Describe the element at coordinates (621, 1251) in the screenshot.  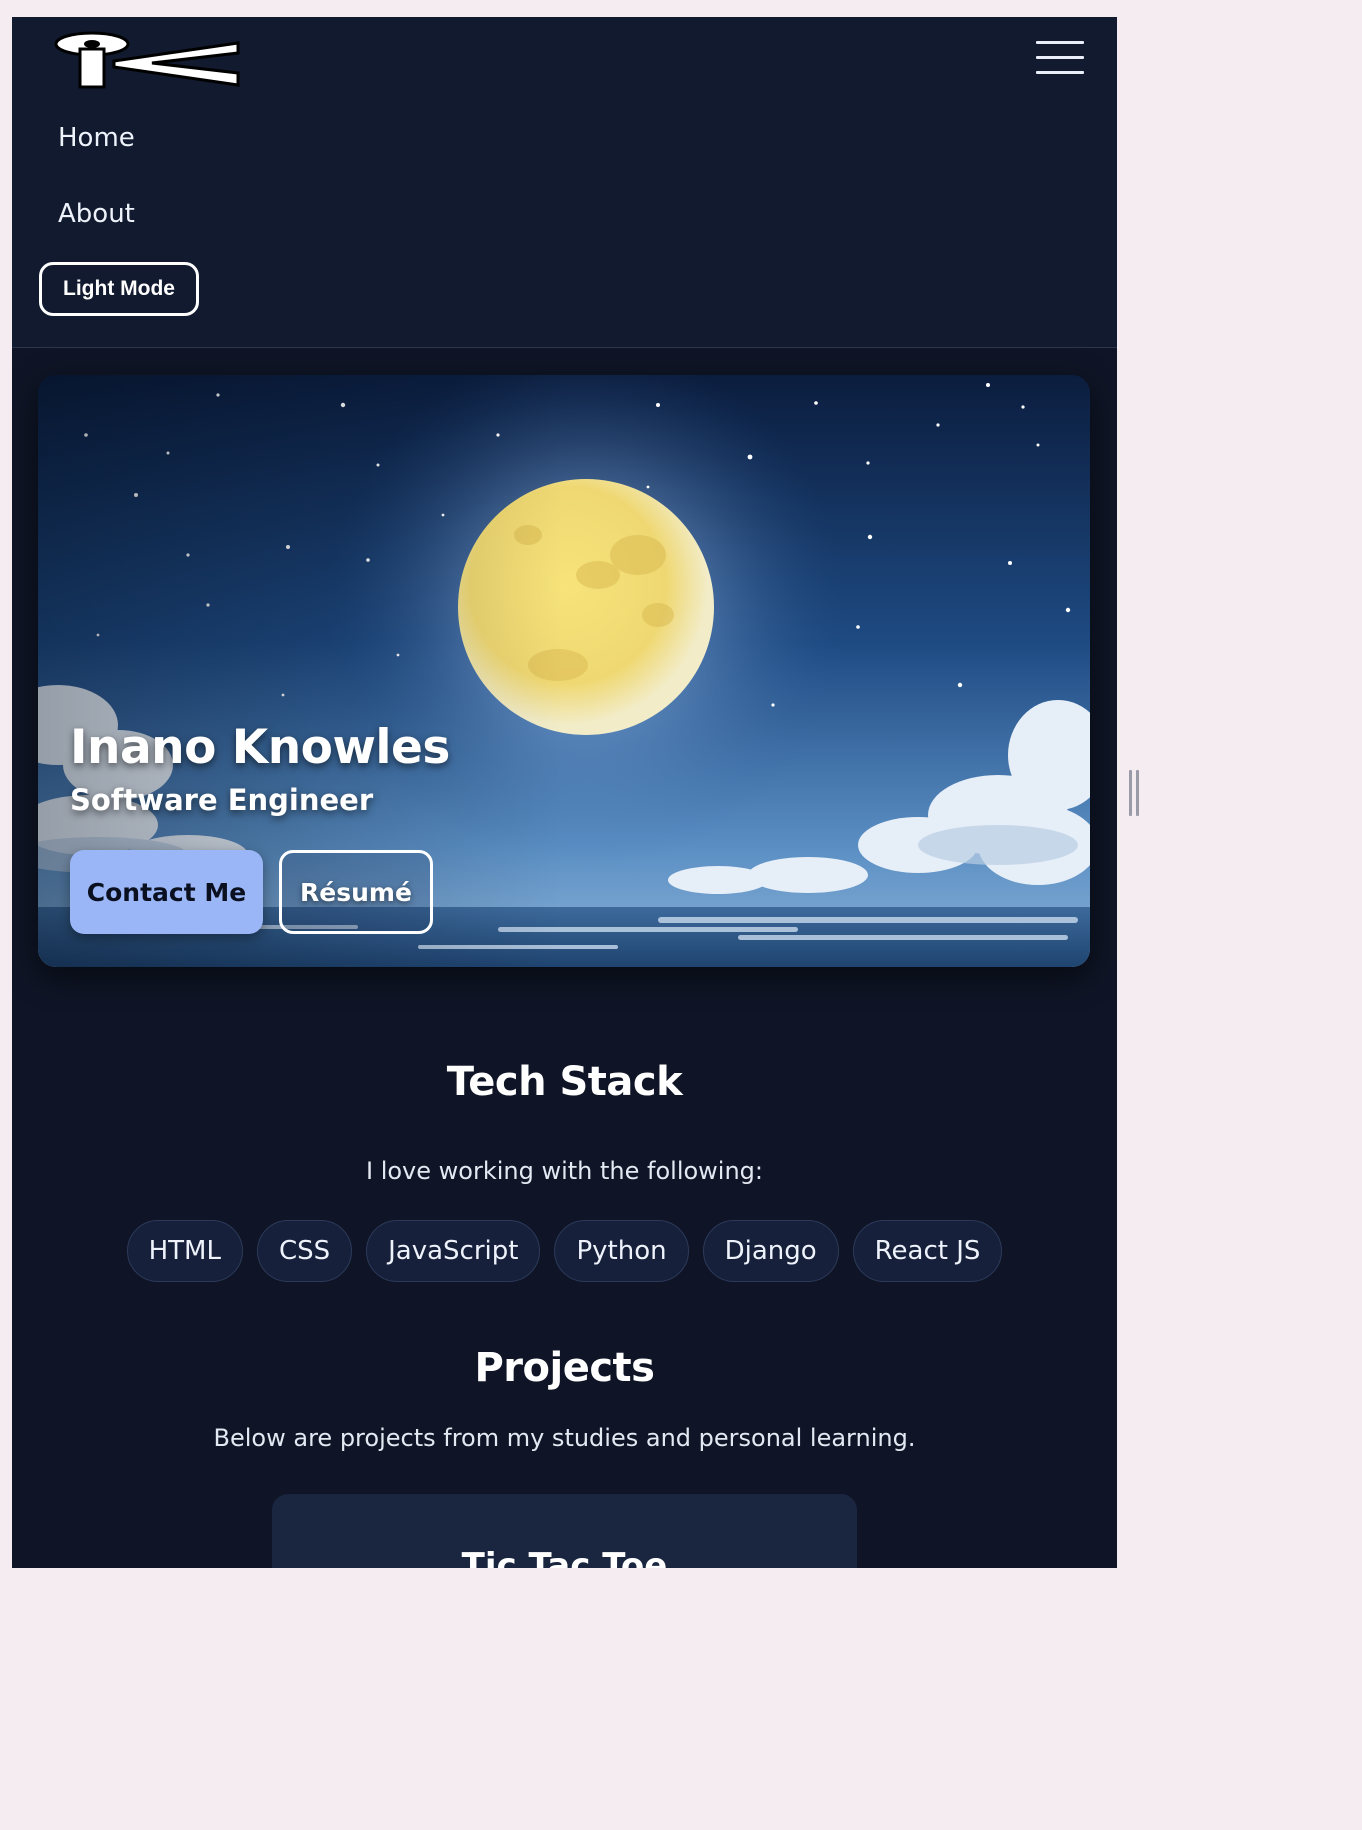
I see `tech-chip-python: Python` at that location.